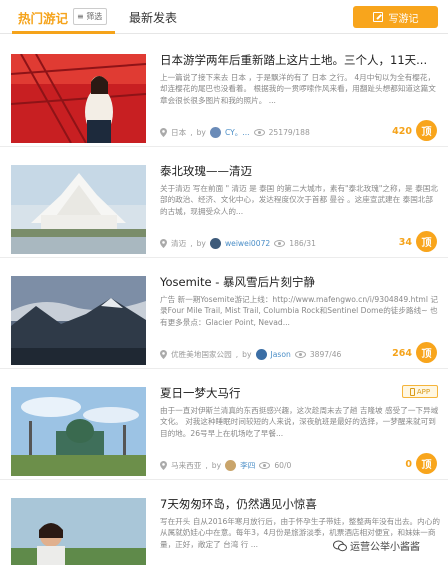 Image resolution: width=448 pixels, height=565 pixels. Describe the element at coordinates (301, 393) in the screenshot. I see `item-title: 夏日一梦大马行` at that location.